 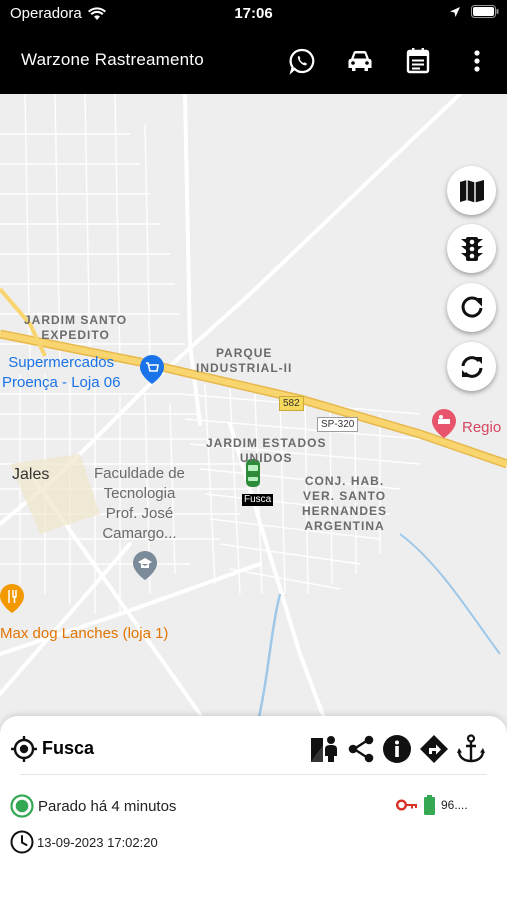 I want to click on vehicle-name: Fusca, so click(x=68, y=748).